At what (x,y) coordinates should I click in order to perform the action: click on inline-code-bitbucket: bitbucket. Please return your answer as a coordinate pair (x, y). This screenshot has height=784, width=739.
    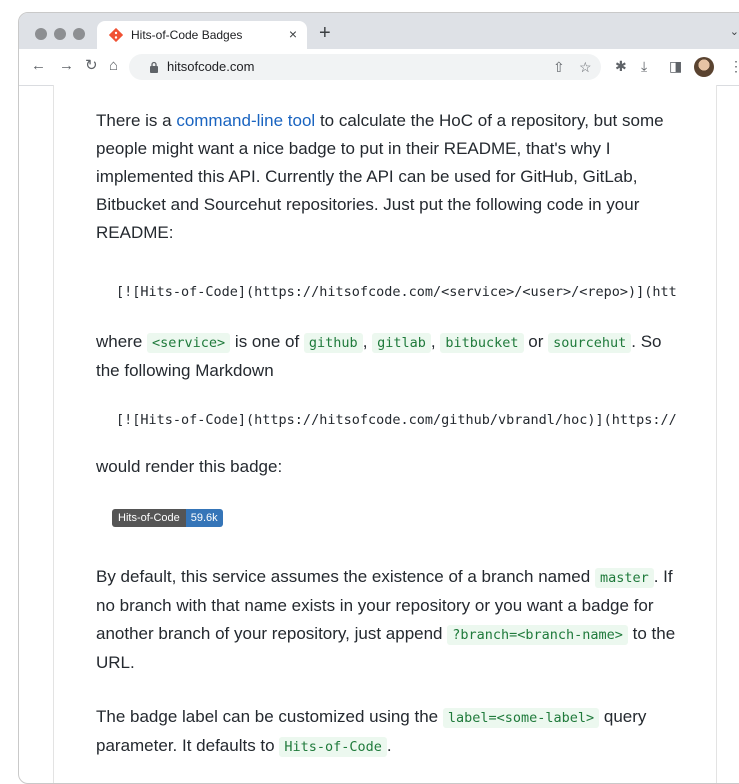
    Looking at the image, I should click on (482, 343).